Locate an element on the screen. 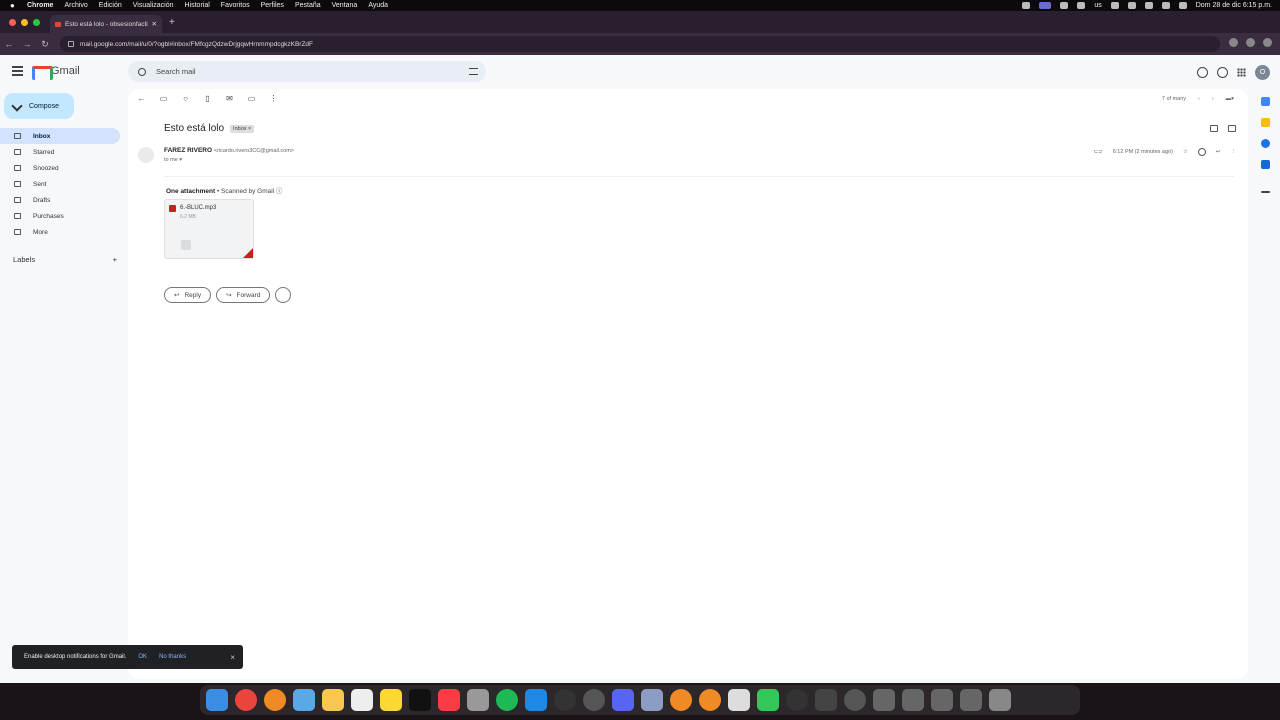 This screenshot has width=1280, height=720. mark-unread-icon: ✉ is located at coordinates (229, 99).